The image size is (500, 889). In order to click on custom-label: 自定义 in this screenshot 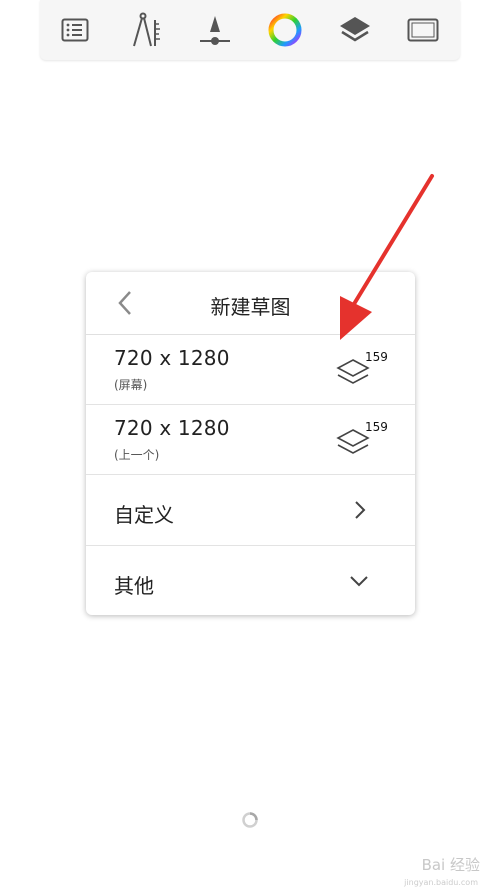, I will do `click(144, 515)`.